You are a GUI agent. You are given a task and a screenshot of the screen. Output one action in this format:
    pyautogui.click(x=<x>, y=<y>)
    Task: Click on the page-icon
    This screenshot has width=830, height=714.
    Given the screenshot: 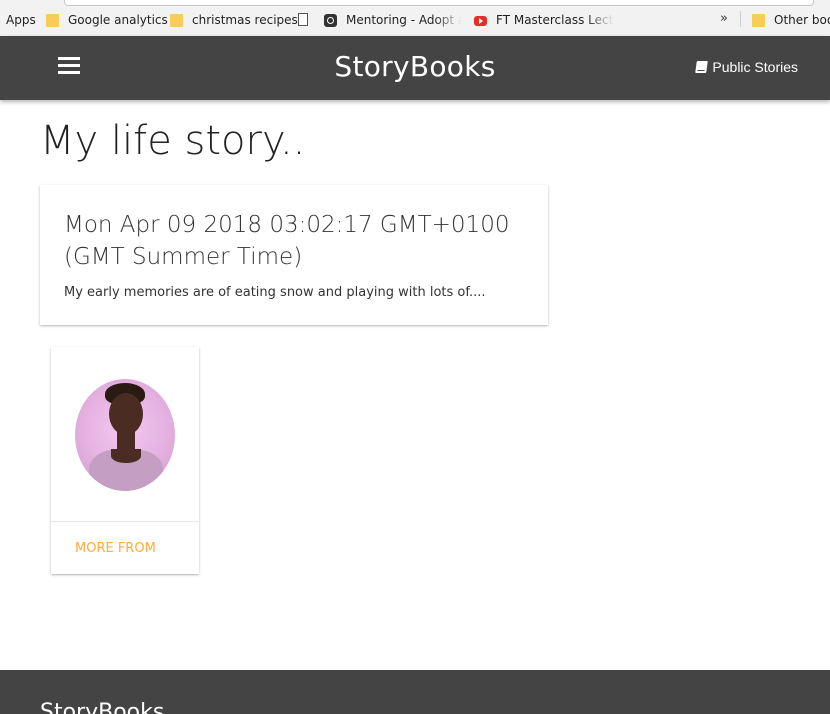 What is the action you would take?
    pyautogui.click(x=303, y=19)
    